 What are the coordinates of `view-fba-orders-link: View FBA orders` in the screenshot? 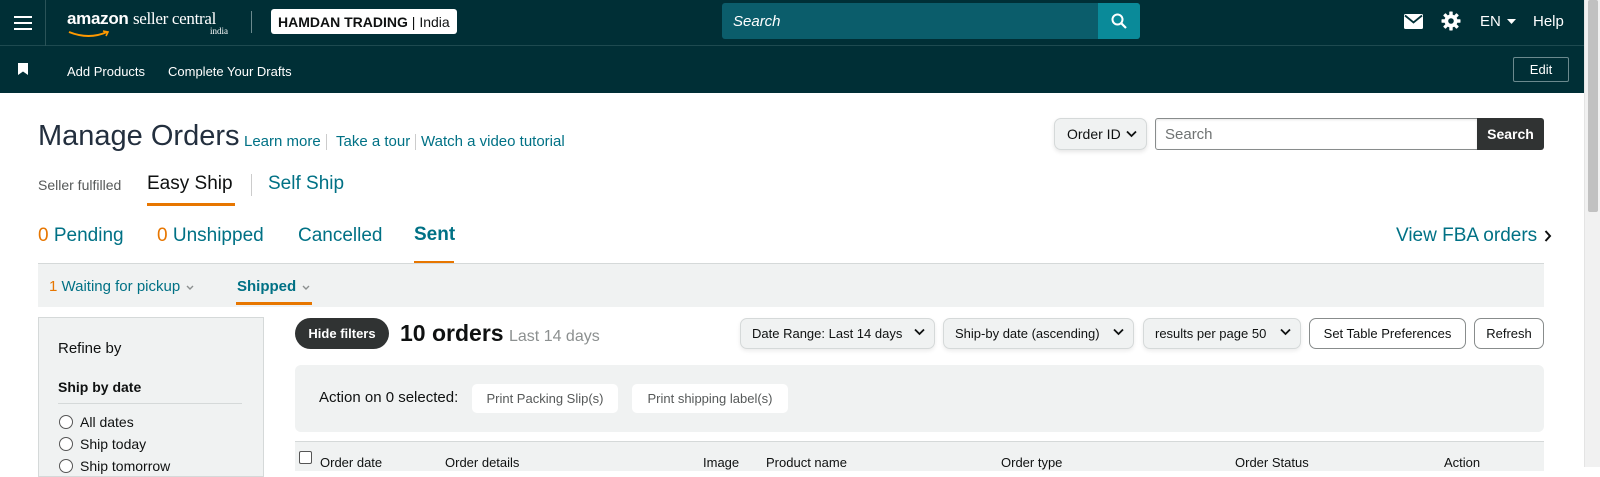 It's located at (1474, 236).